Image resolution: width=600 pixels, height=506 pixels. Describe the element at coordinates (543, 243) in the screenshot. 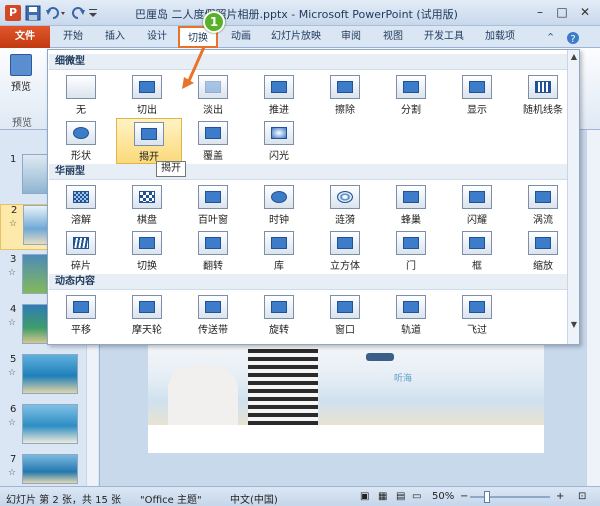

I see `transition-zoom-icon` at that location.